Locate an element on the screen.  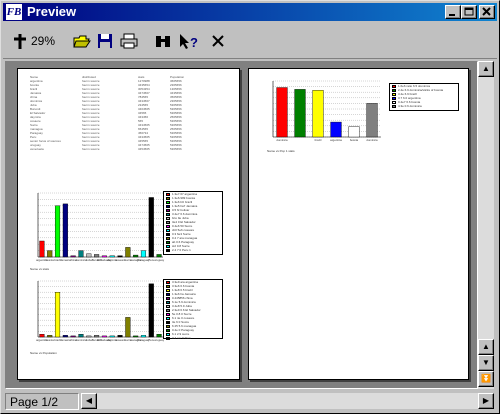
zoom-cross-icon is located at coordinates (20, 41).